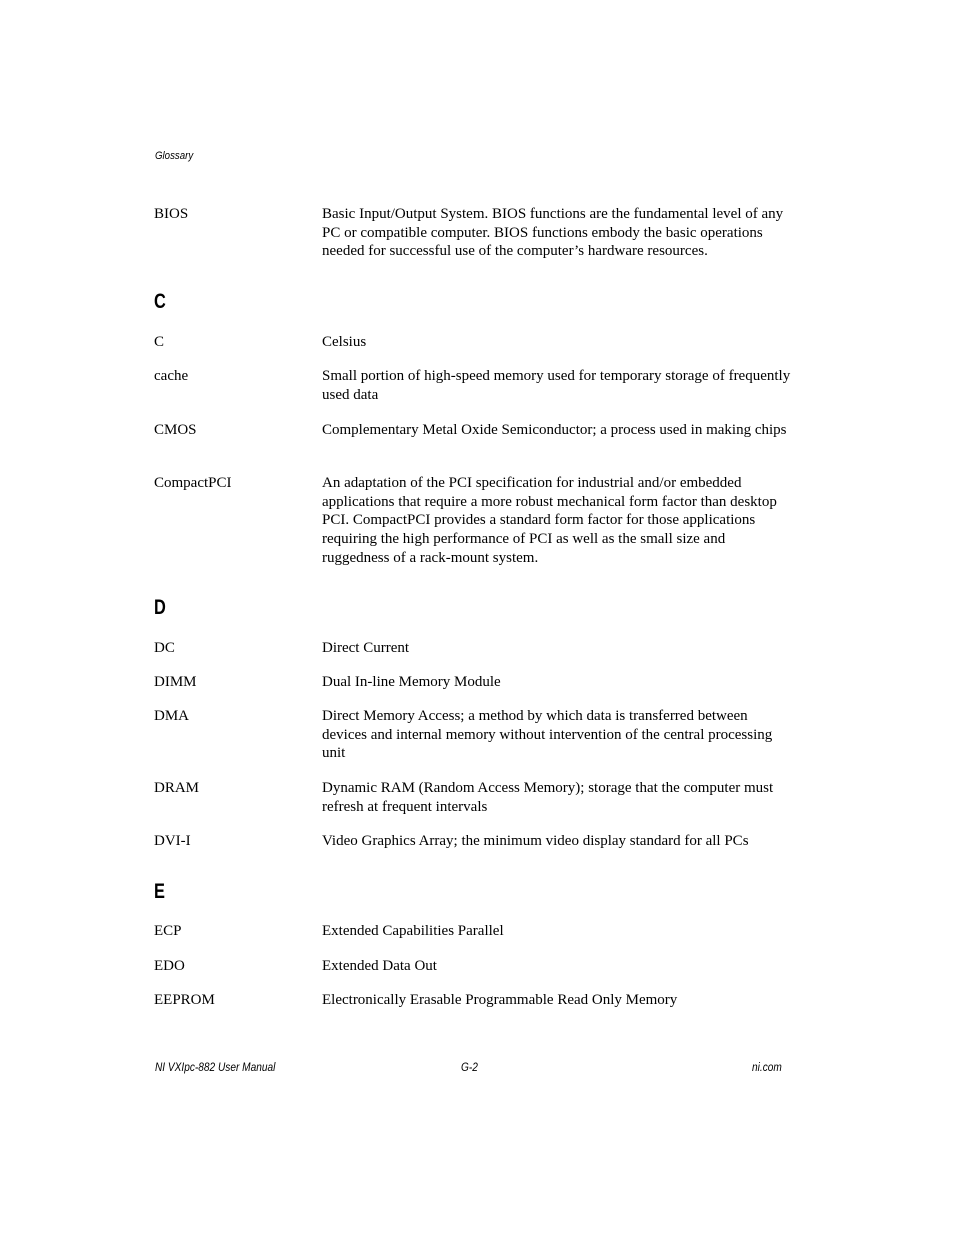 This screenshot has width=954, height=1235. What do you see at coordinates (184, 1000) in the screenshot?
I see `glossary-term: EEPROM` at bounding box center [184, 1000].